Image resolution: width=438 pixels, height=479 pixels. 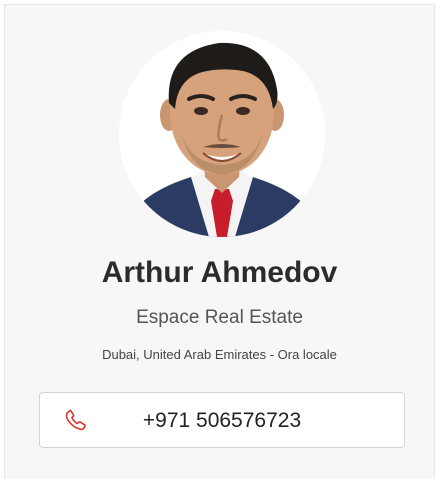 I want to click on phone-number: +971 506576723, so click(x=222, y=420).